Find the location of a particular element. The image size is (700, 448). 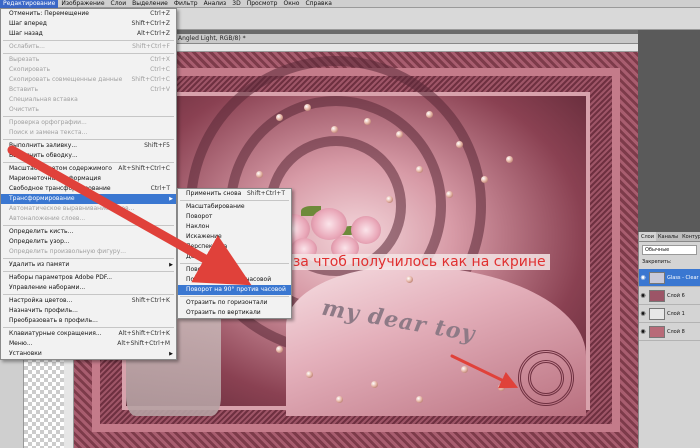

menu-item: Шаг вперед Shift+Ctrl+Z is located at coordinates (88, 24).